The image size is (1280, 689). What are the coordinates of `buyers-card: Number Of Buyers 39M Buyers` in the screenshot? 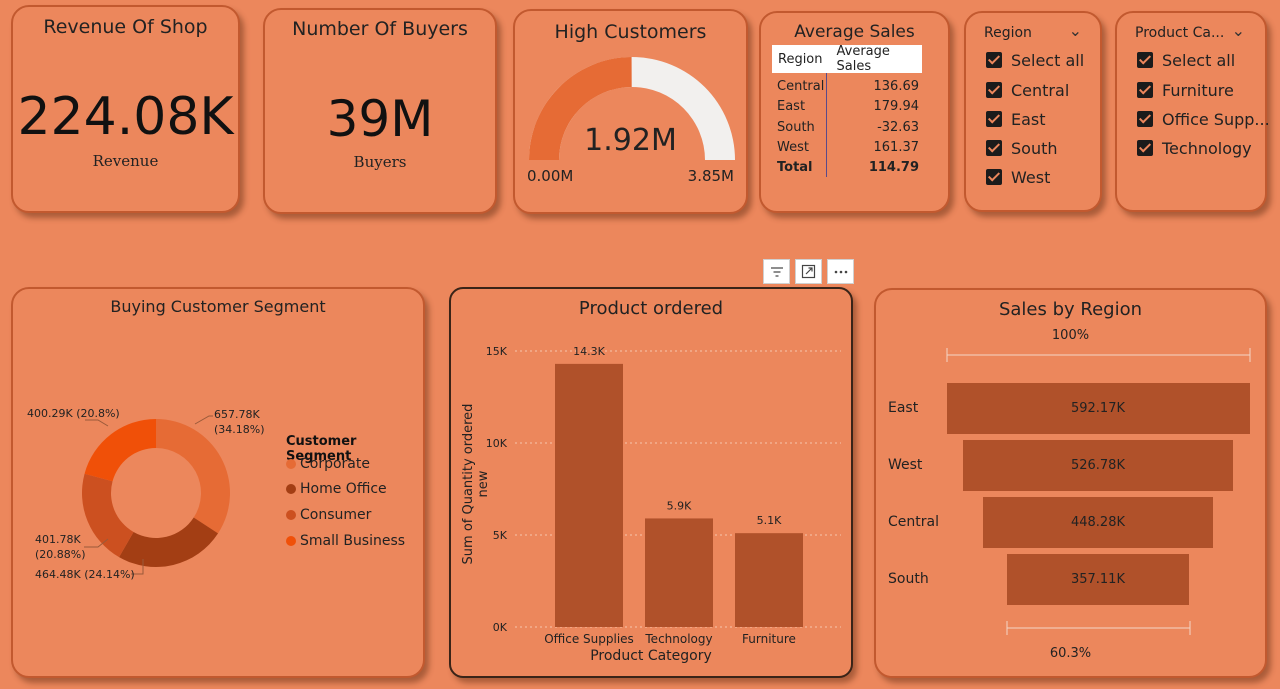 It's located at (380, 111).